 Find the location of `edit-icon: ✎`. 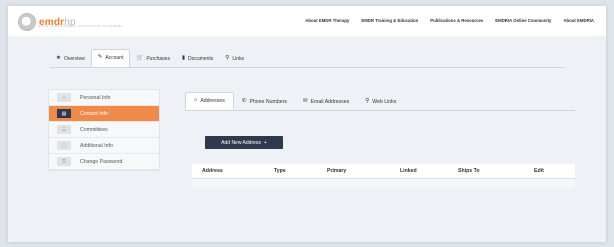

edit-icon: ✎ is located at coordinates (100, 57).